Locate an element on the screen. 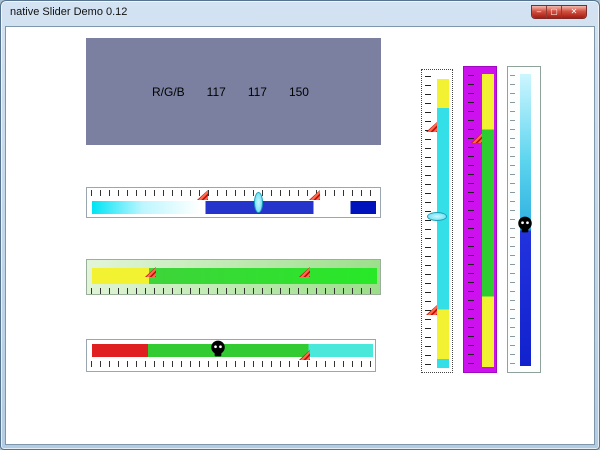 This screenshot has width=600, height=450. window-title: native Slider Demo 0.12 is located at coordinates (69, 12).